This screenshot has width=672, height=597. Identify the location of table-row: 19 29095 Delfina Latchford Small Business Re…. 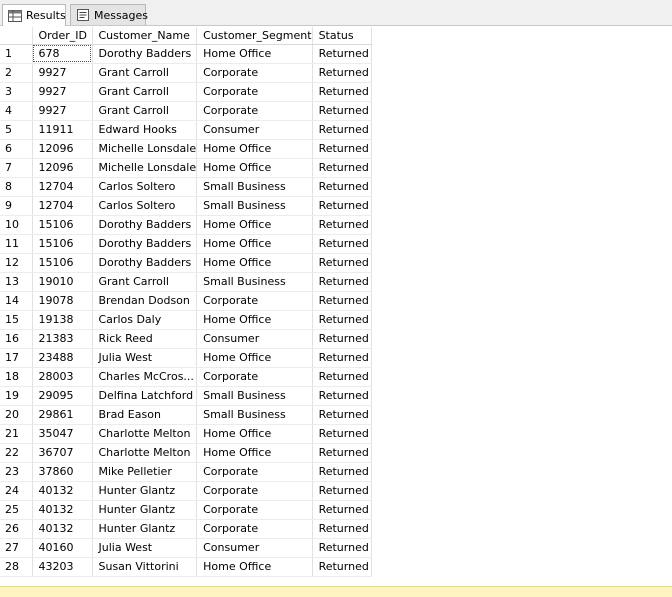
(186, 396).